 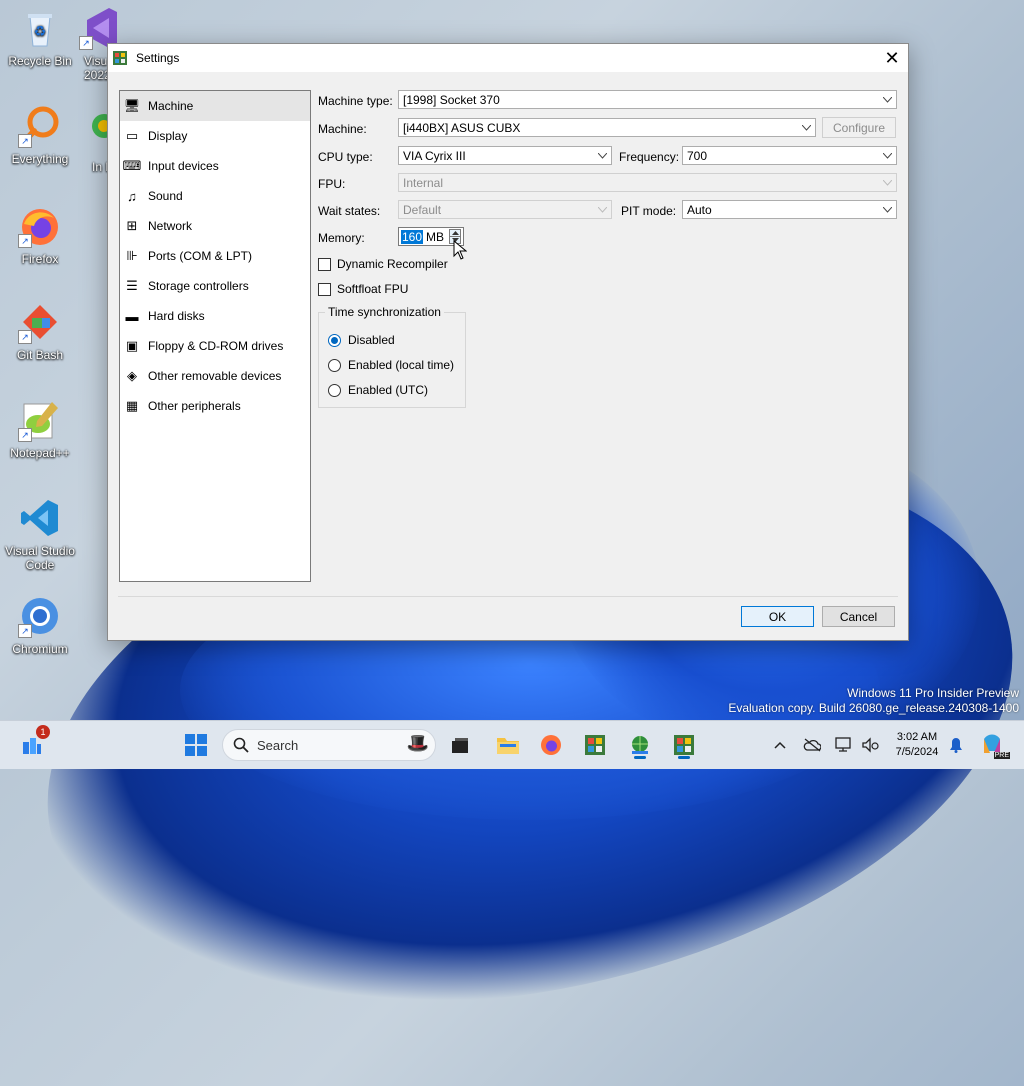 I want to click on cpu-type-label: CPU type:, so click(x=345, y=157).